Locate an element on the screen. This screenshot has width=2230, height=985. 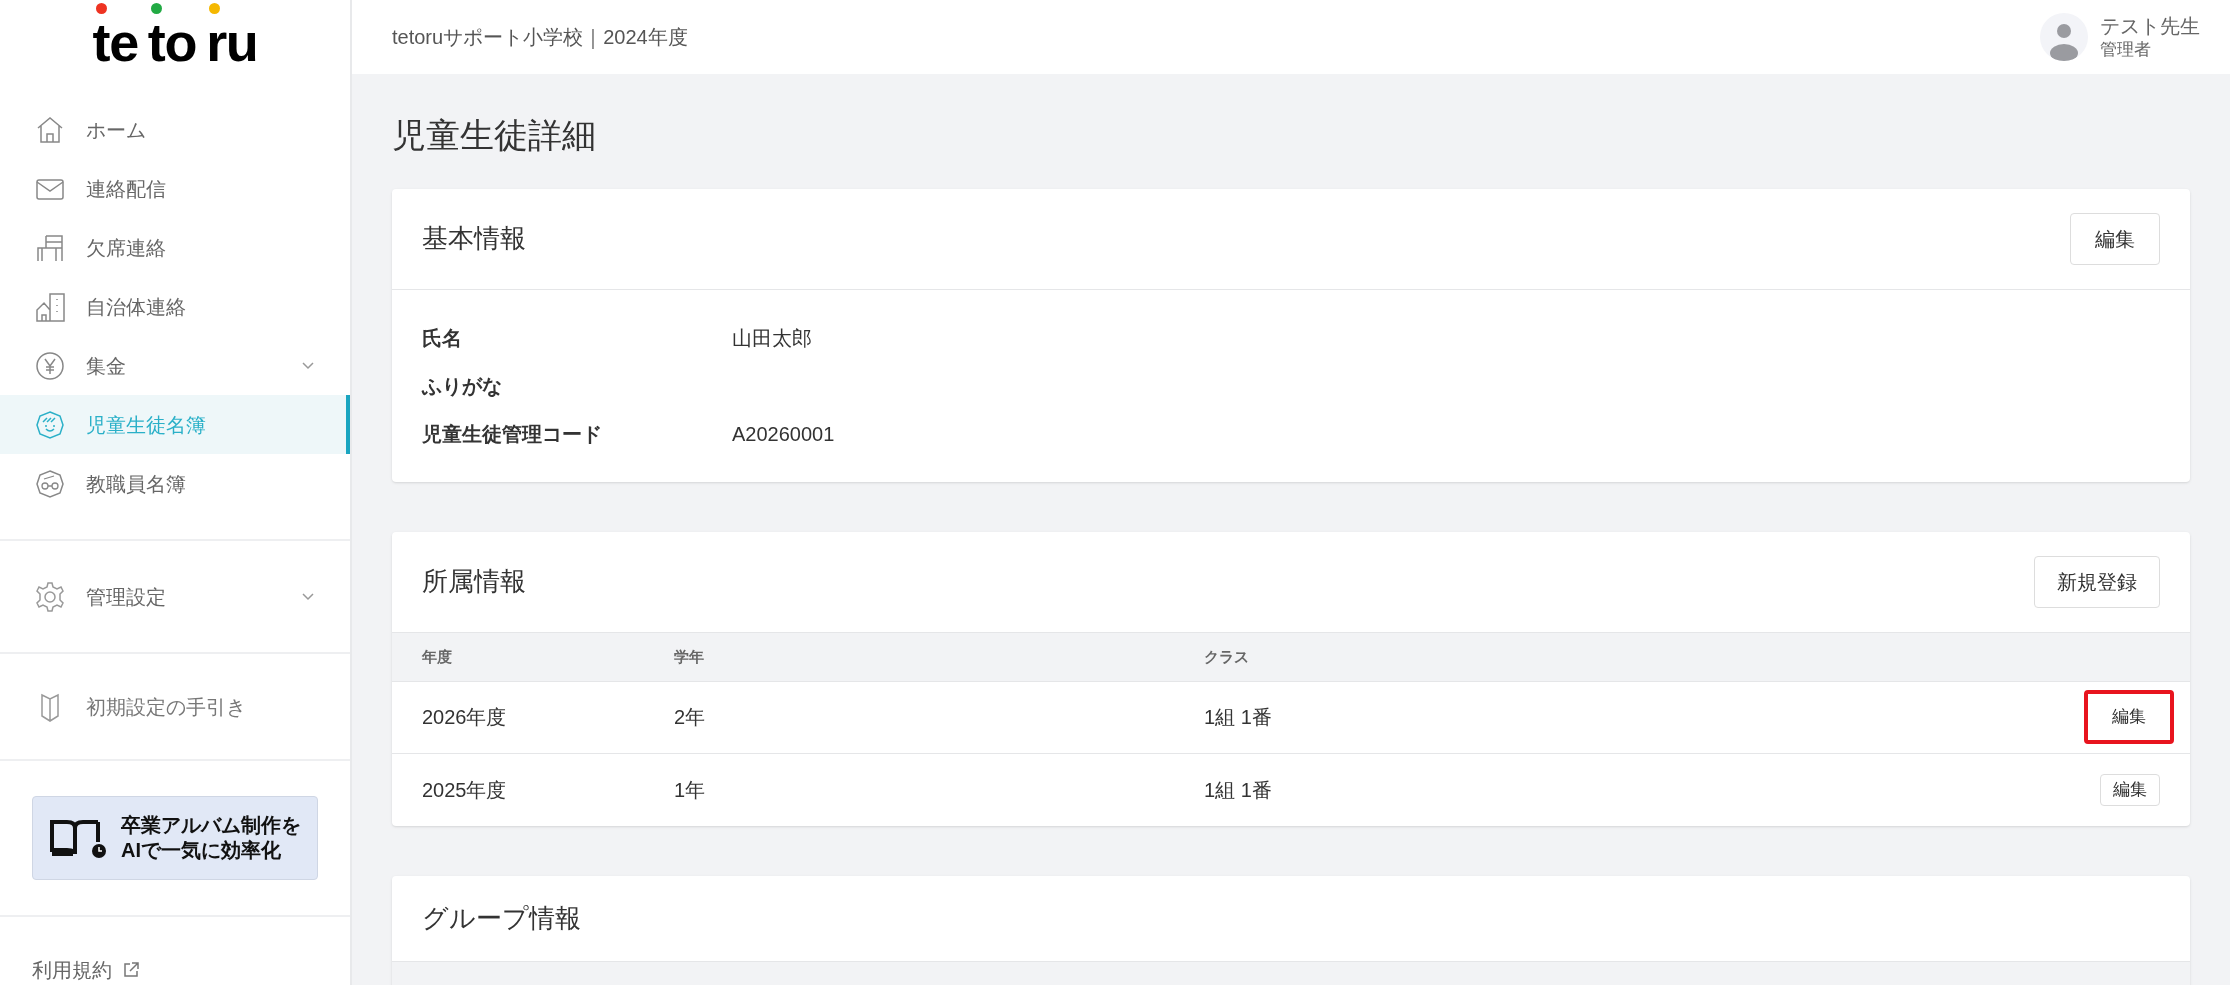
open-book-clock-icon is located at coordinates (79, 838).